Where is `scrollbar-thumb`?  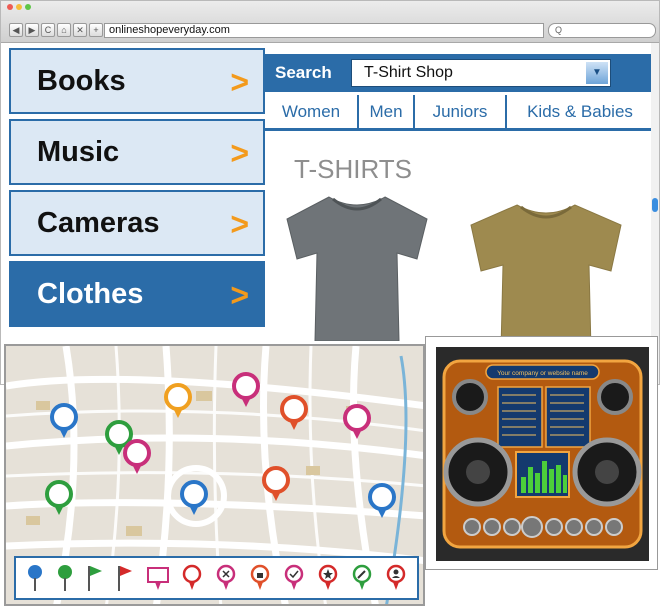 scrollbar-thumb is located at coordinates (655, 205).